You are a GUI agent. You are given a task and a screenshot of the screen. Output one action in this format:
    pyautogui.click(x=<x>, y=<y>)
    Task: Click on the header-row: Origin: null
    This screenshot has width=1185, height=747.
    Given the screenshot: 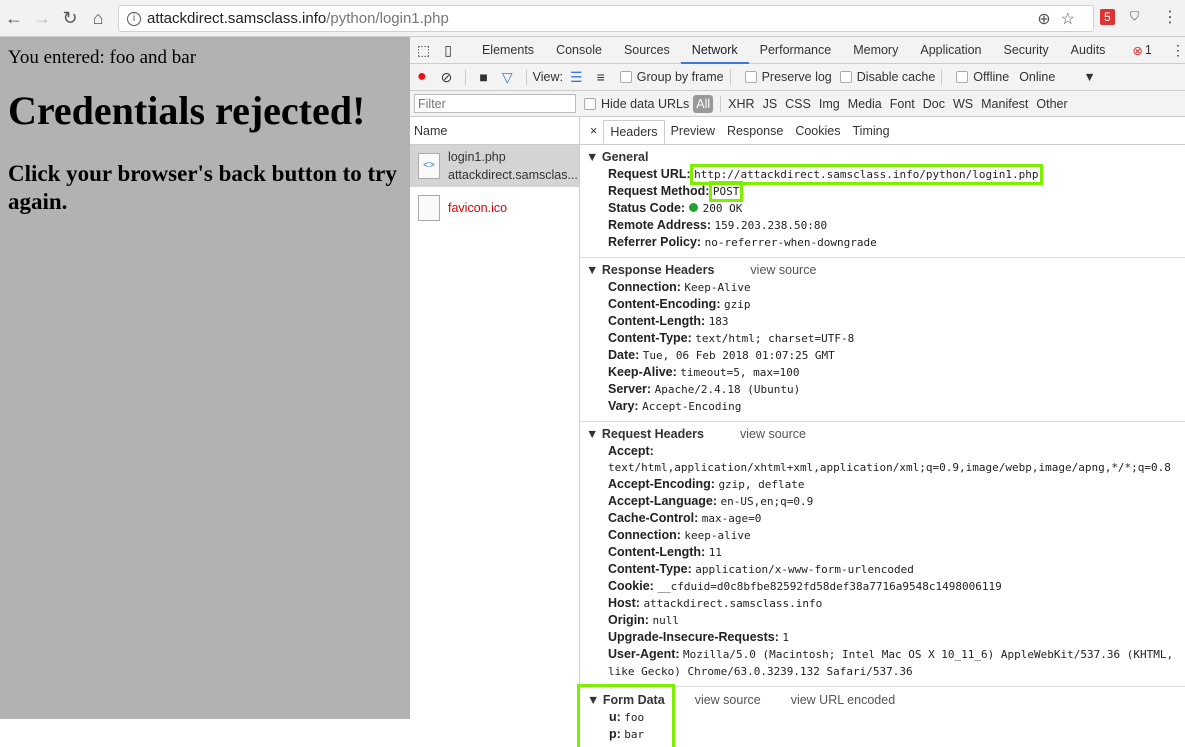 What is the action you would take?
    pyautogui.click(x=885, y=620)
    